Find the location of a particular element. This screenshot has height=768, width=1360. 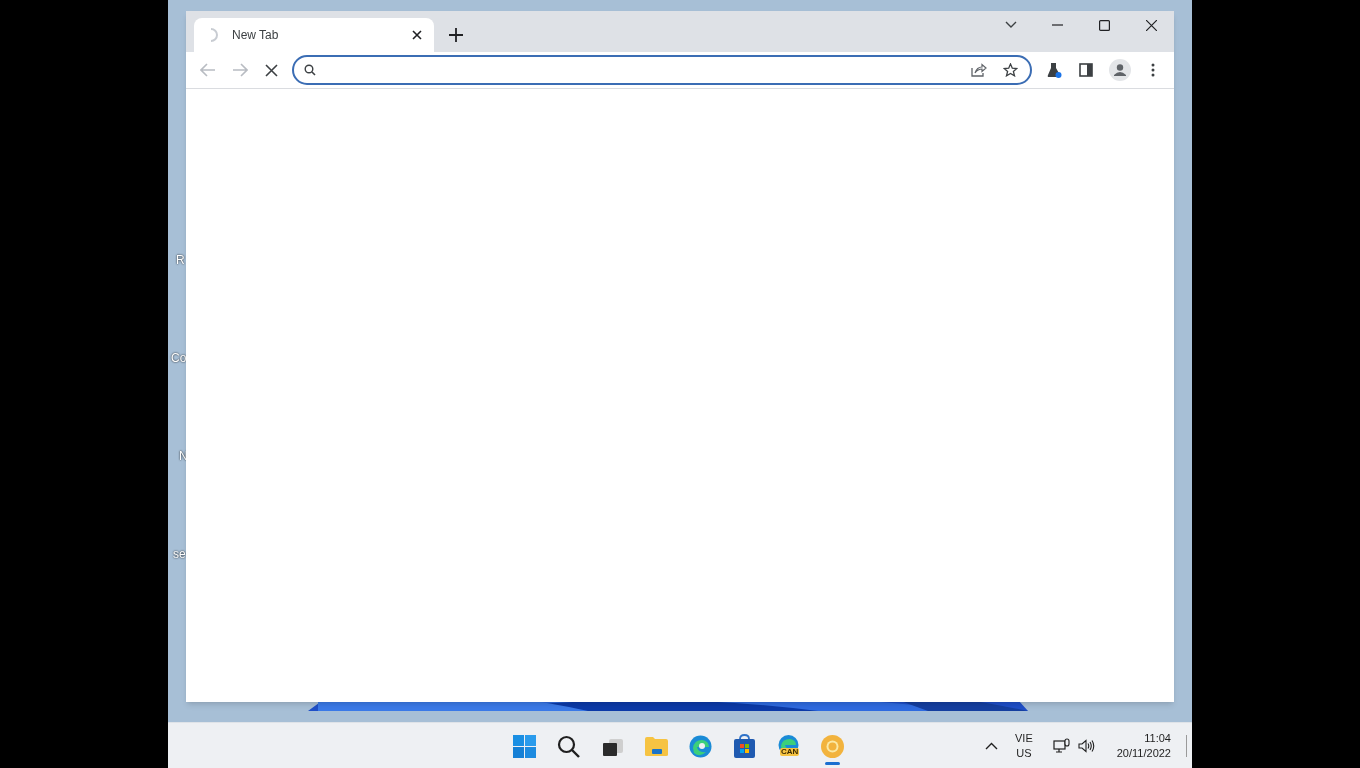

side-panel-icon is located at coordinates (1086, 70).